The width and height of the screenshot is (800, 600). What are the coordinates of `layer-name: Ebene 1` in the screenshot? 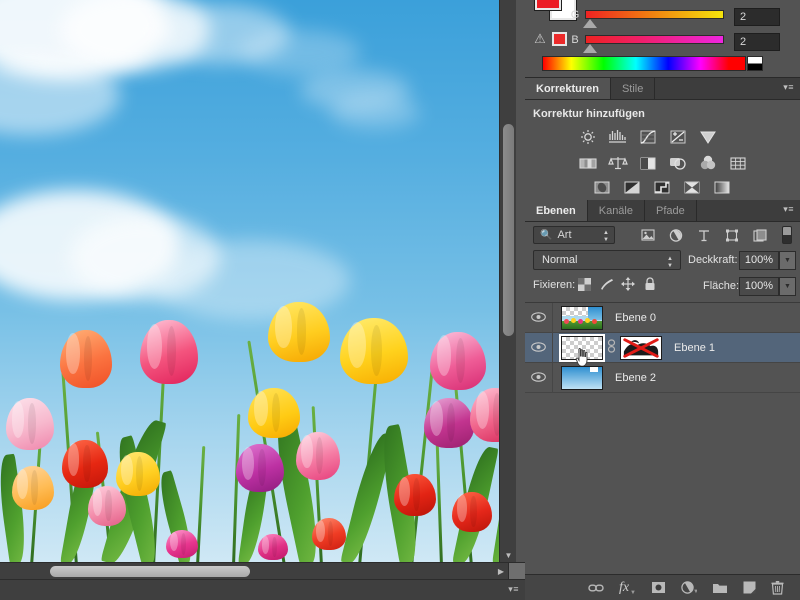 It's located at (694, 348).